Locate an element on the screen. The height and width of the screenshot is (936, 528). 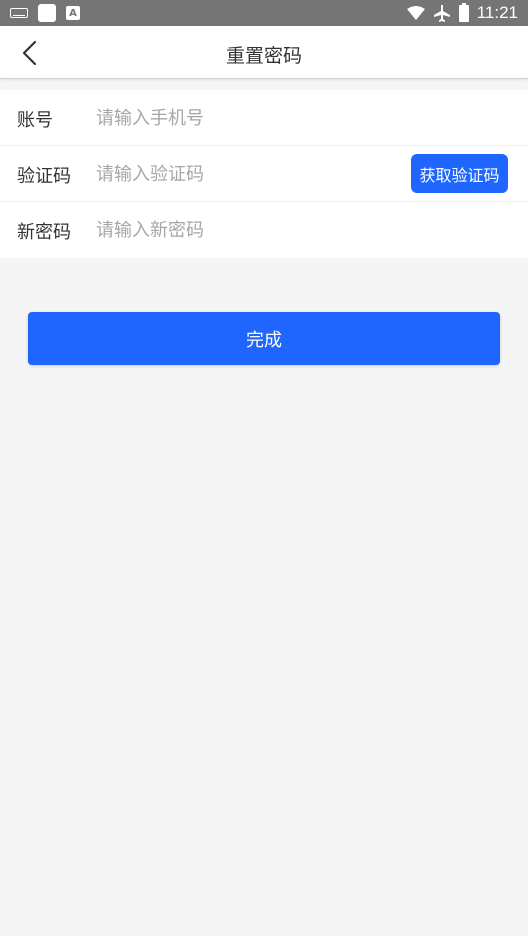
verification-code-input is located at coordinates (241, 174).